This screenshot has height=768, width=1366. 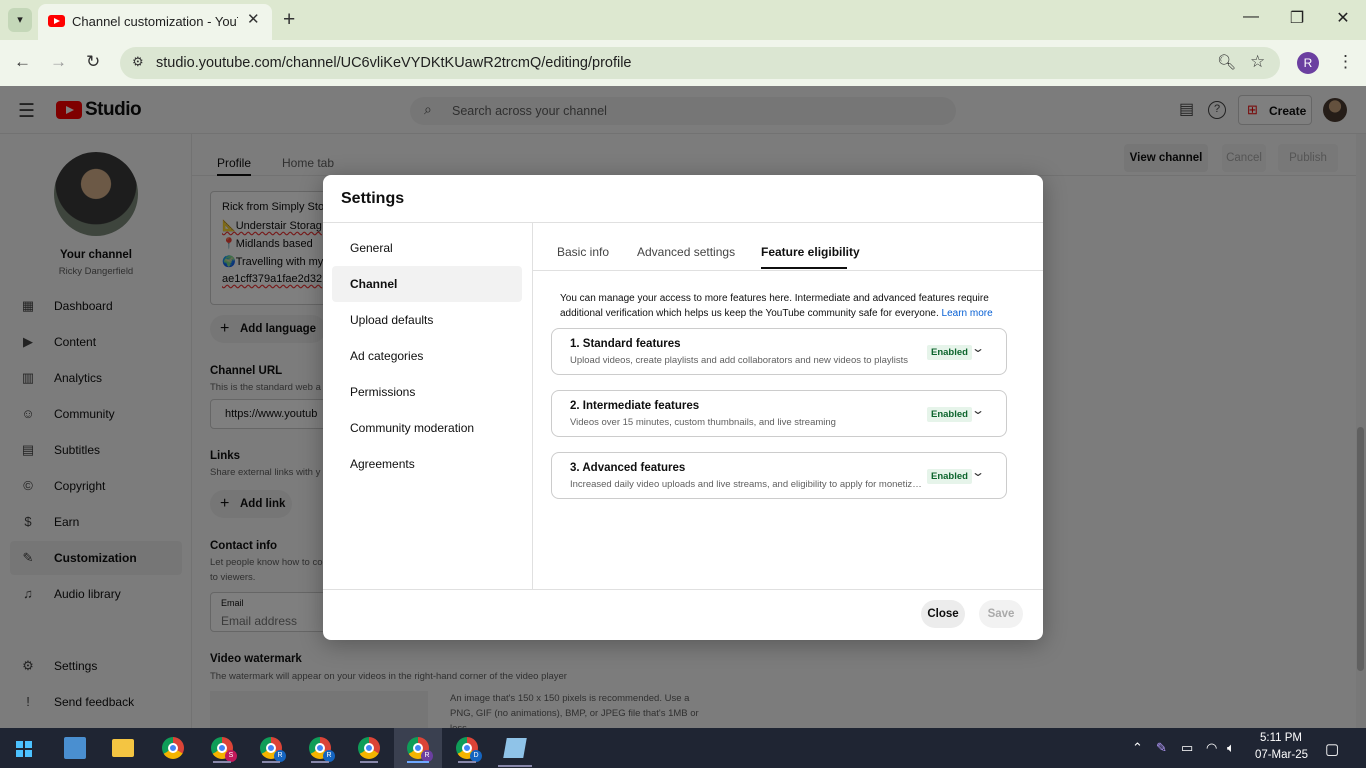 I want to click on volume-icon: 🔈︎, so click(x=1231, y=748).